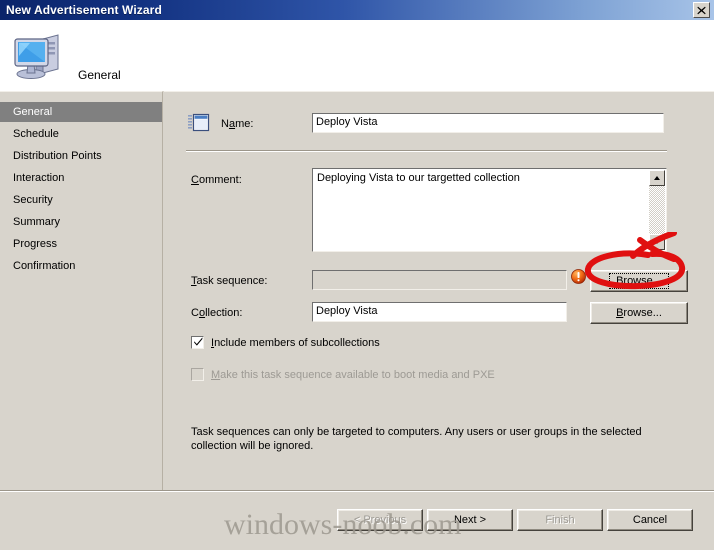 This screenshot has height=550, width=714. Describe the element at coordinates (657, 210) in the screenshot. I see `comment-scrollbar` at that location.